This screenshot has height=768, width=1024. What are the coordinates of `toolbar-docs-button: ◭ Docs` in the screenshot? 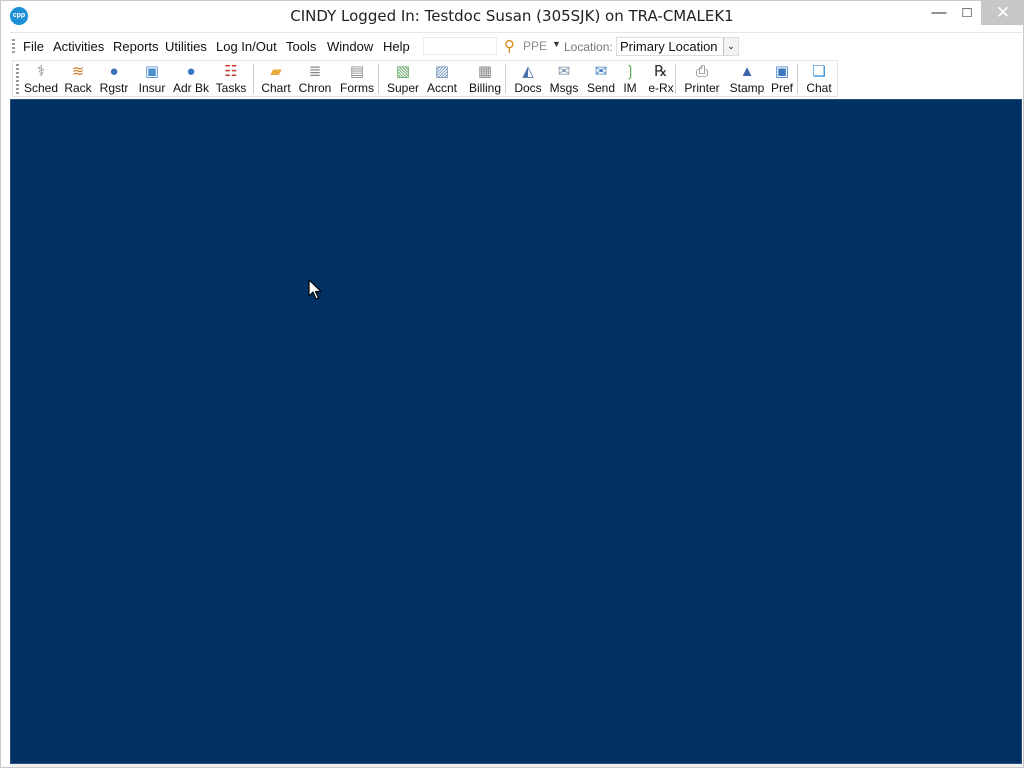 It's located at (528, 79).